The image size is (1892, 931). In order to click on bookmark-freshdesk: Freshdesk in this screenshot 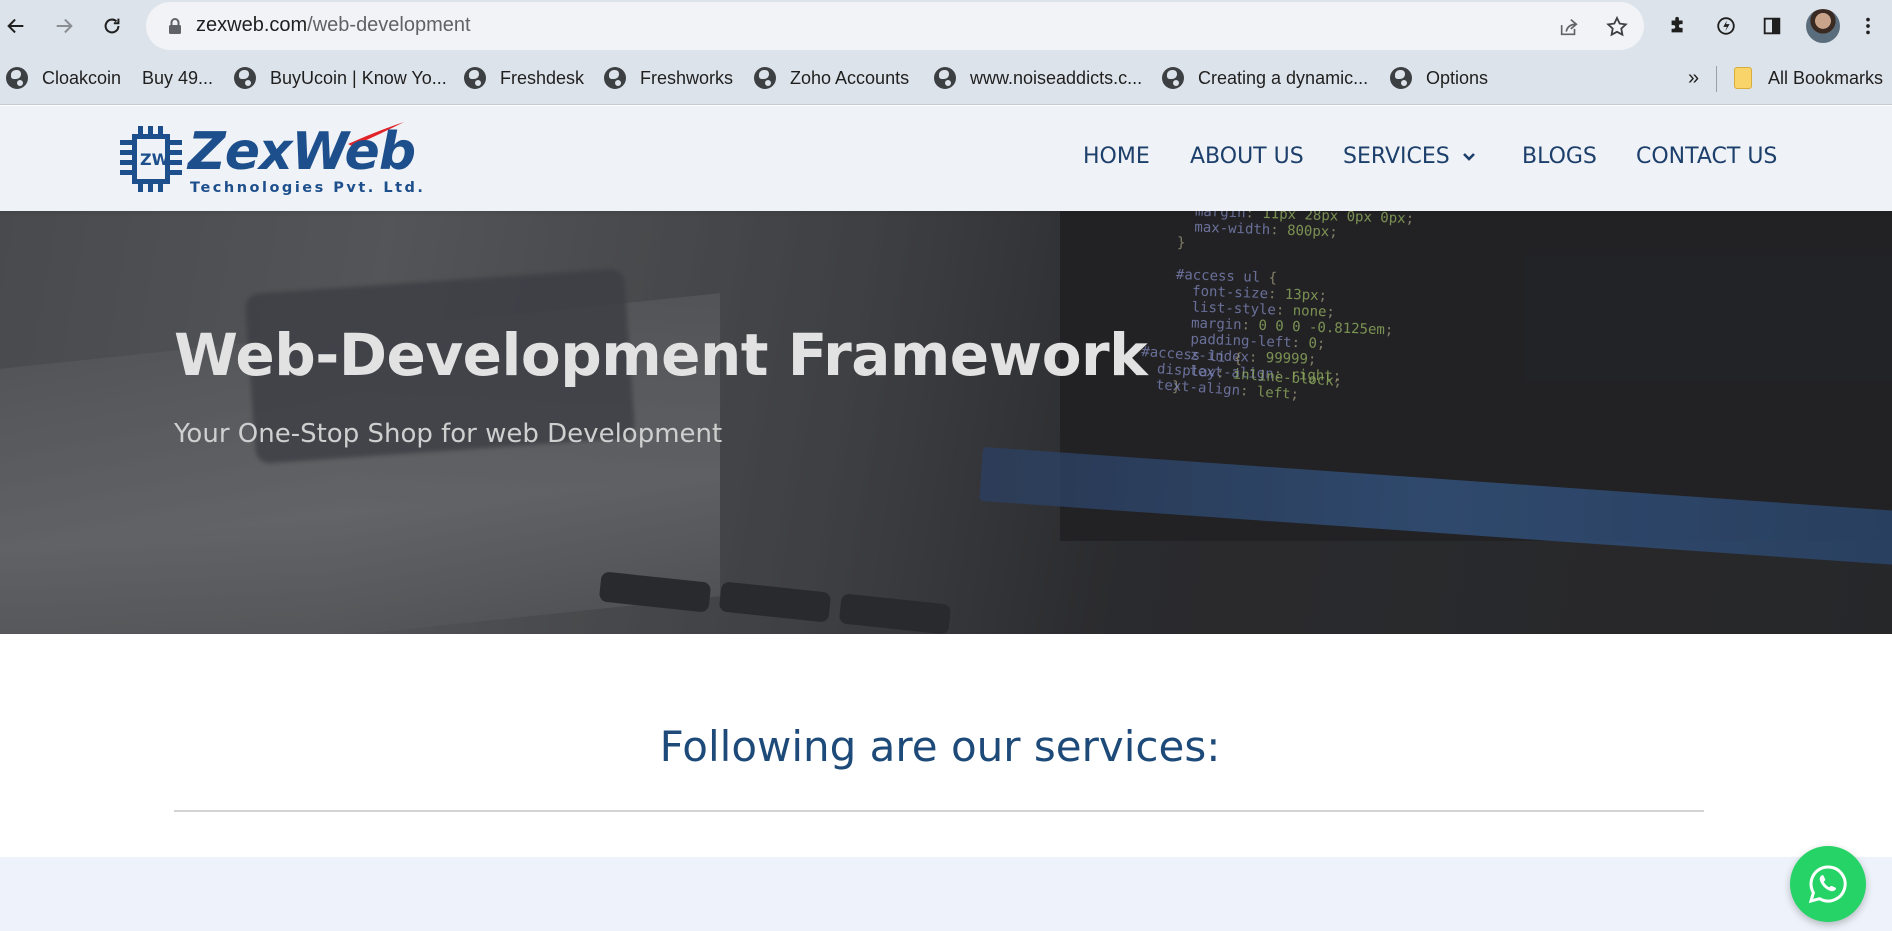, I will do `click(524, 78)`.